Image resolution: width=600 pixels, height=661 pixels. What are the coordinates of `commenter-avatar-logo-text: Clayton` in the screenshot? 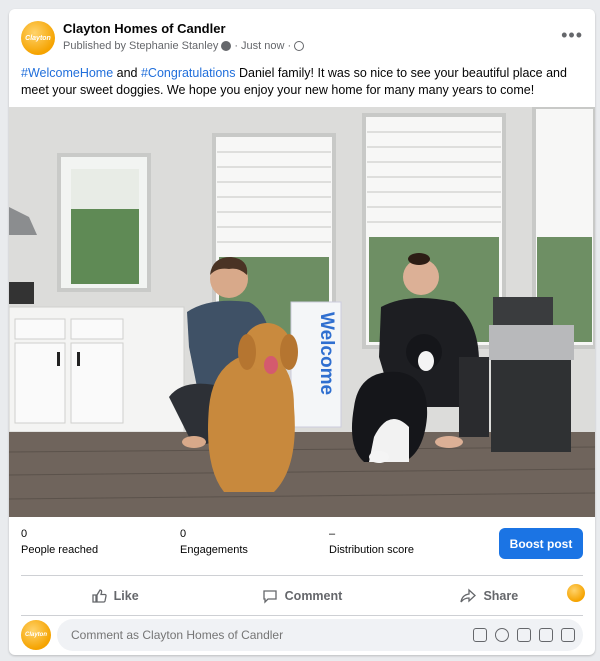 It's located at (35, 635).